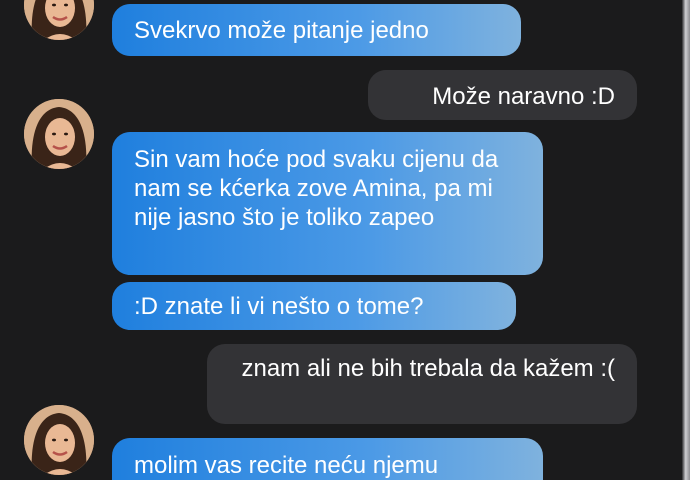 This screenshot has height=480, width=690. I want to click on device-frame-edge, so click(686, 240).